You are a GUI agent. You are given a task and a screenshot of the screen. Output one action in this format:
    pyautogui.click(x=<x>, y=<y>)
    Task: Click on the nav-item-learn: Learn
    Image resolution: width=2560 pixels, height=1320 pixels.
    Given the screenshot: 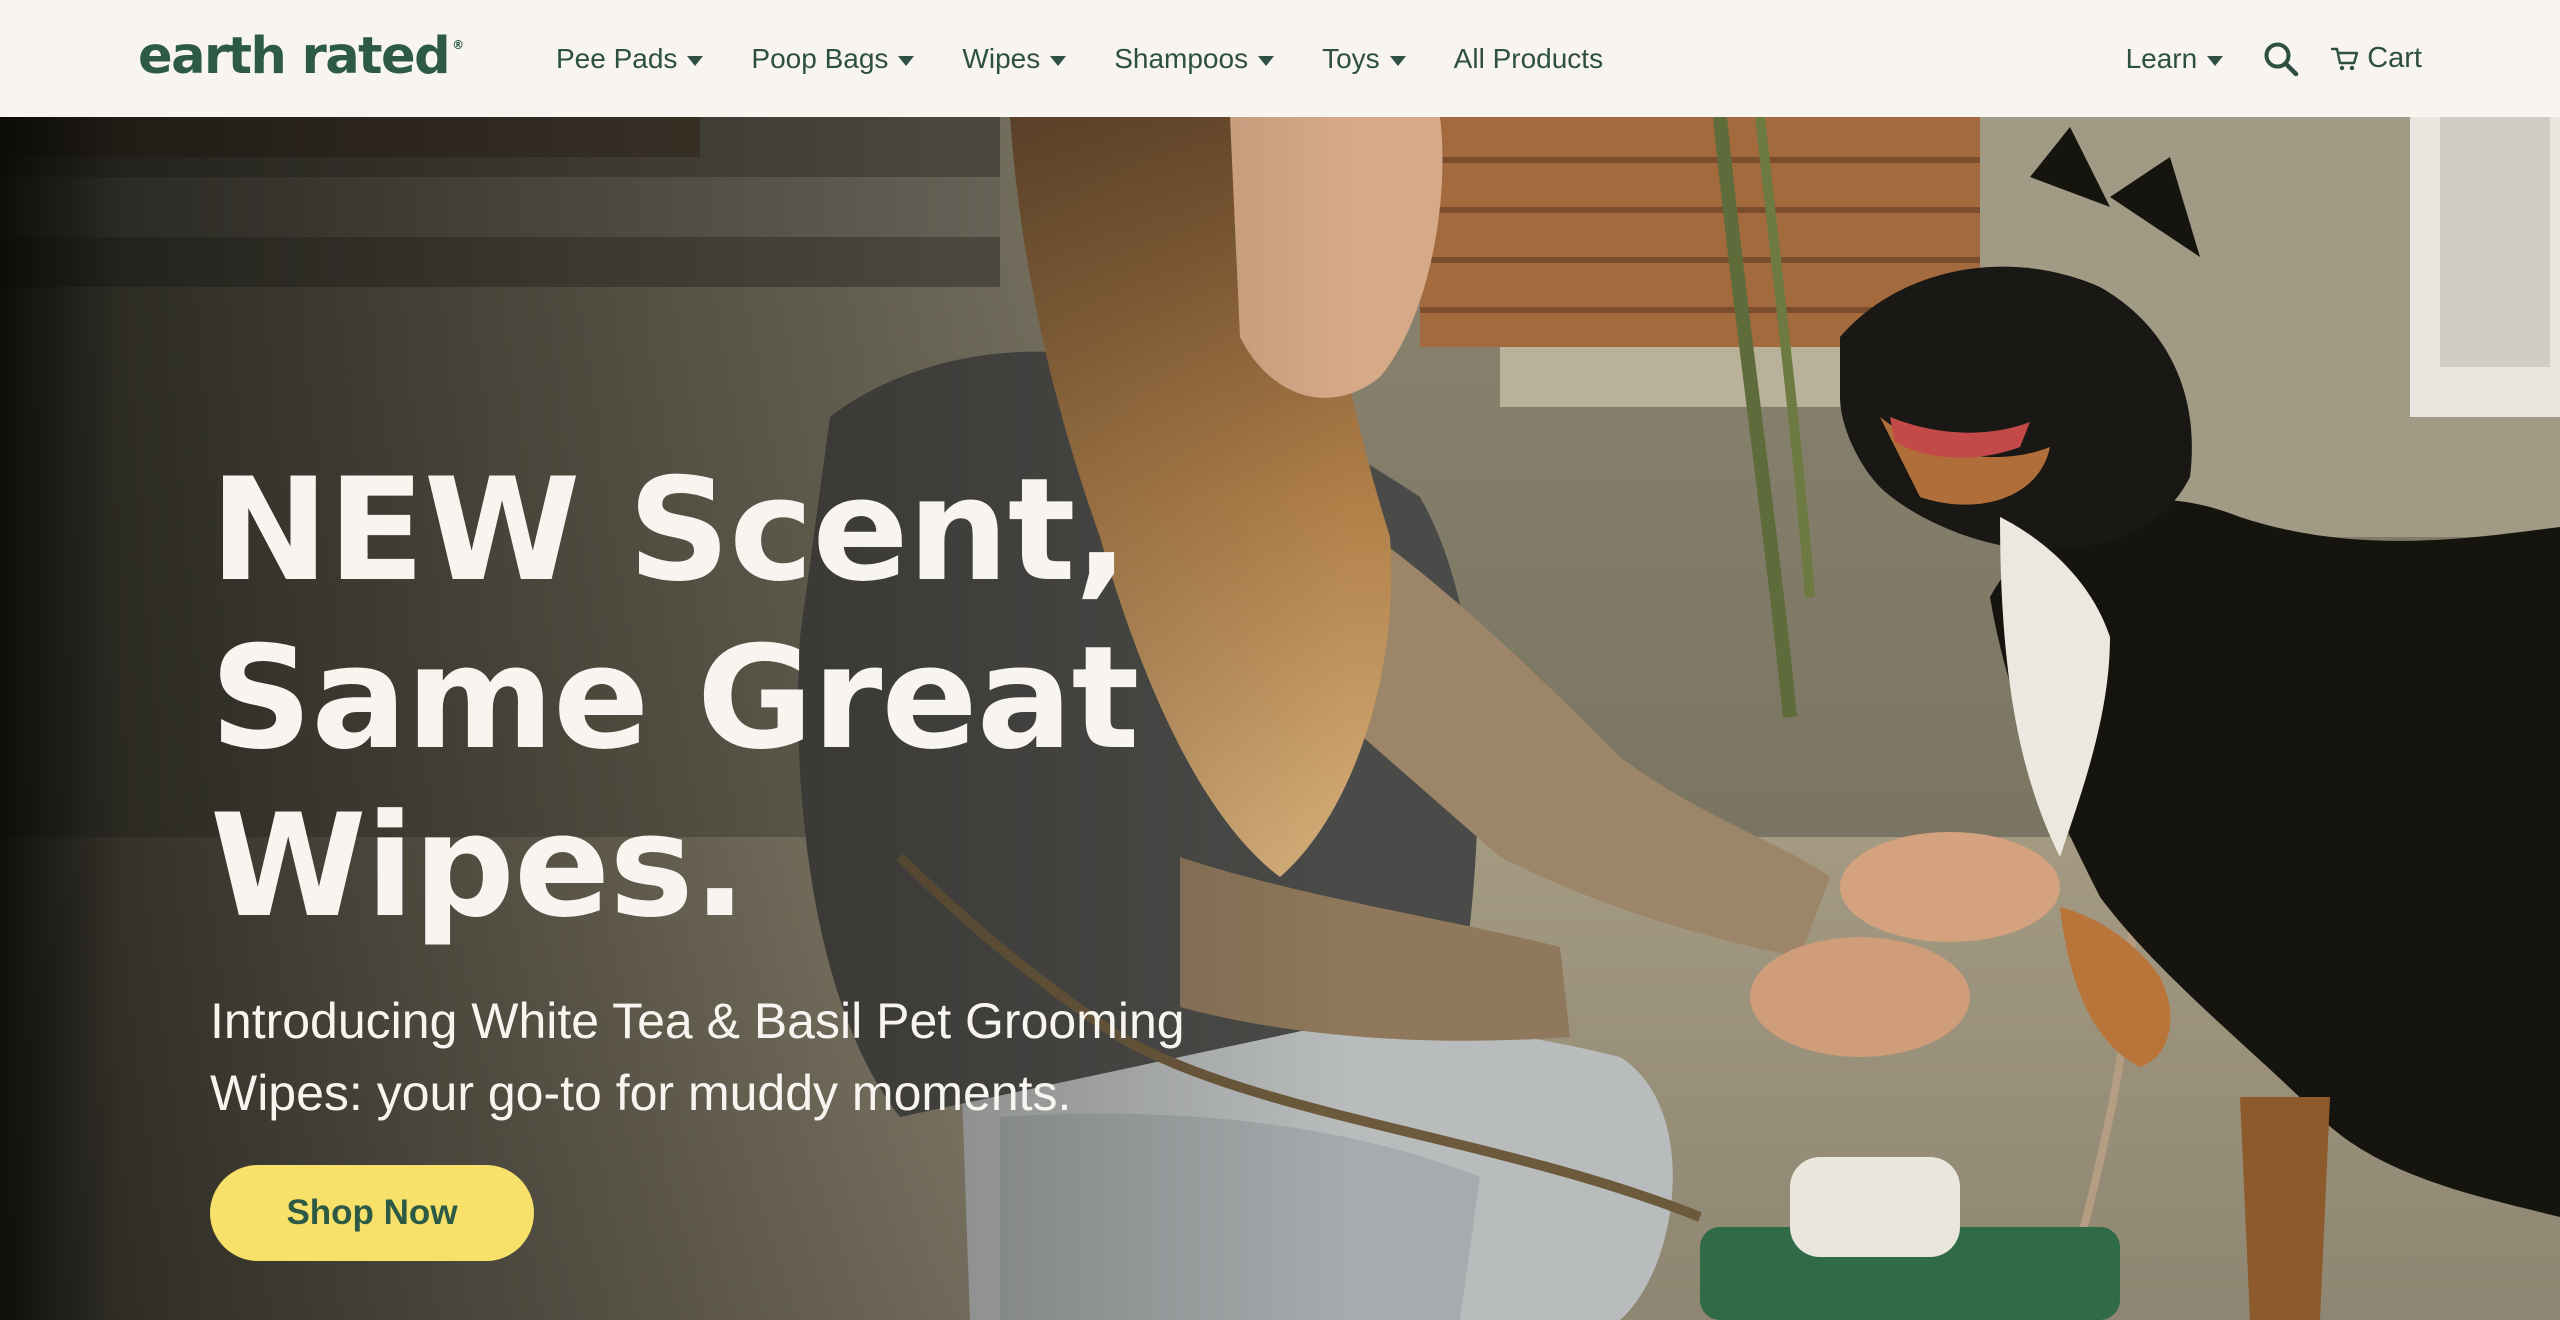 What is the action you would take?
    pyautogui.click(x=2175, y=59)
    